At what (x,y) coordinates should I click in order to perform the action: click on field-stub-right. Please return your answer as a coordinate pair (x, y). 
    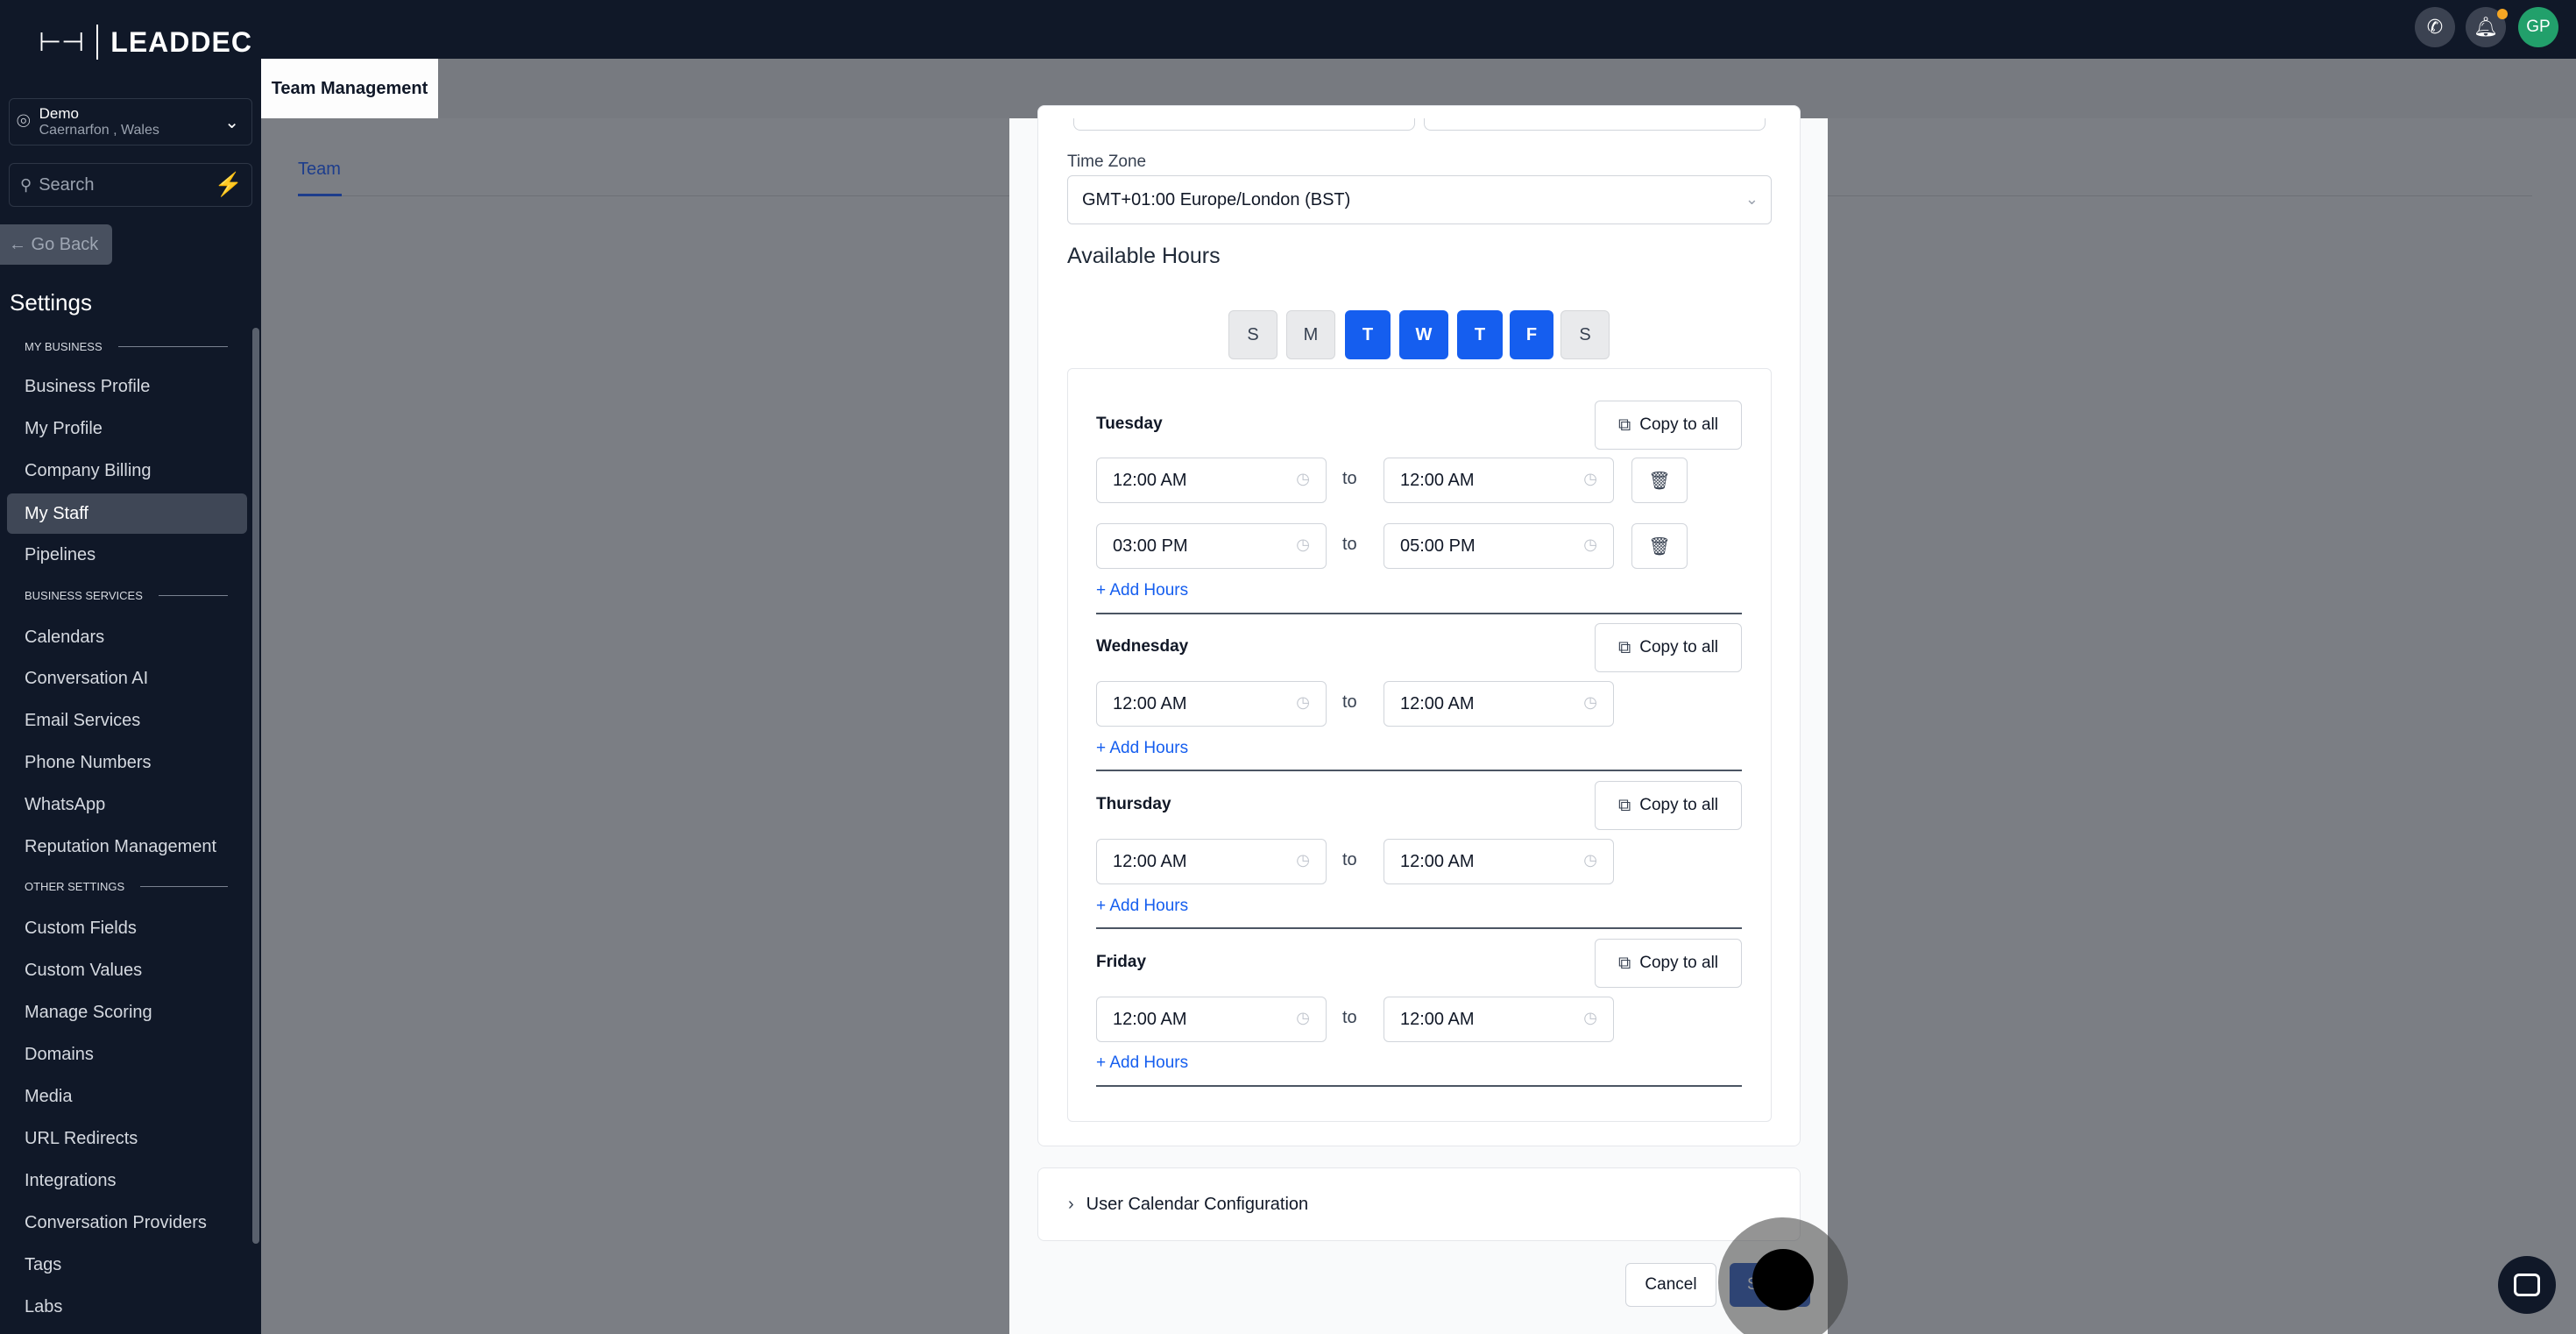
    Looking at the image, I should click on (1595, 124).